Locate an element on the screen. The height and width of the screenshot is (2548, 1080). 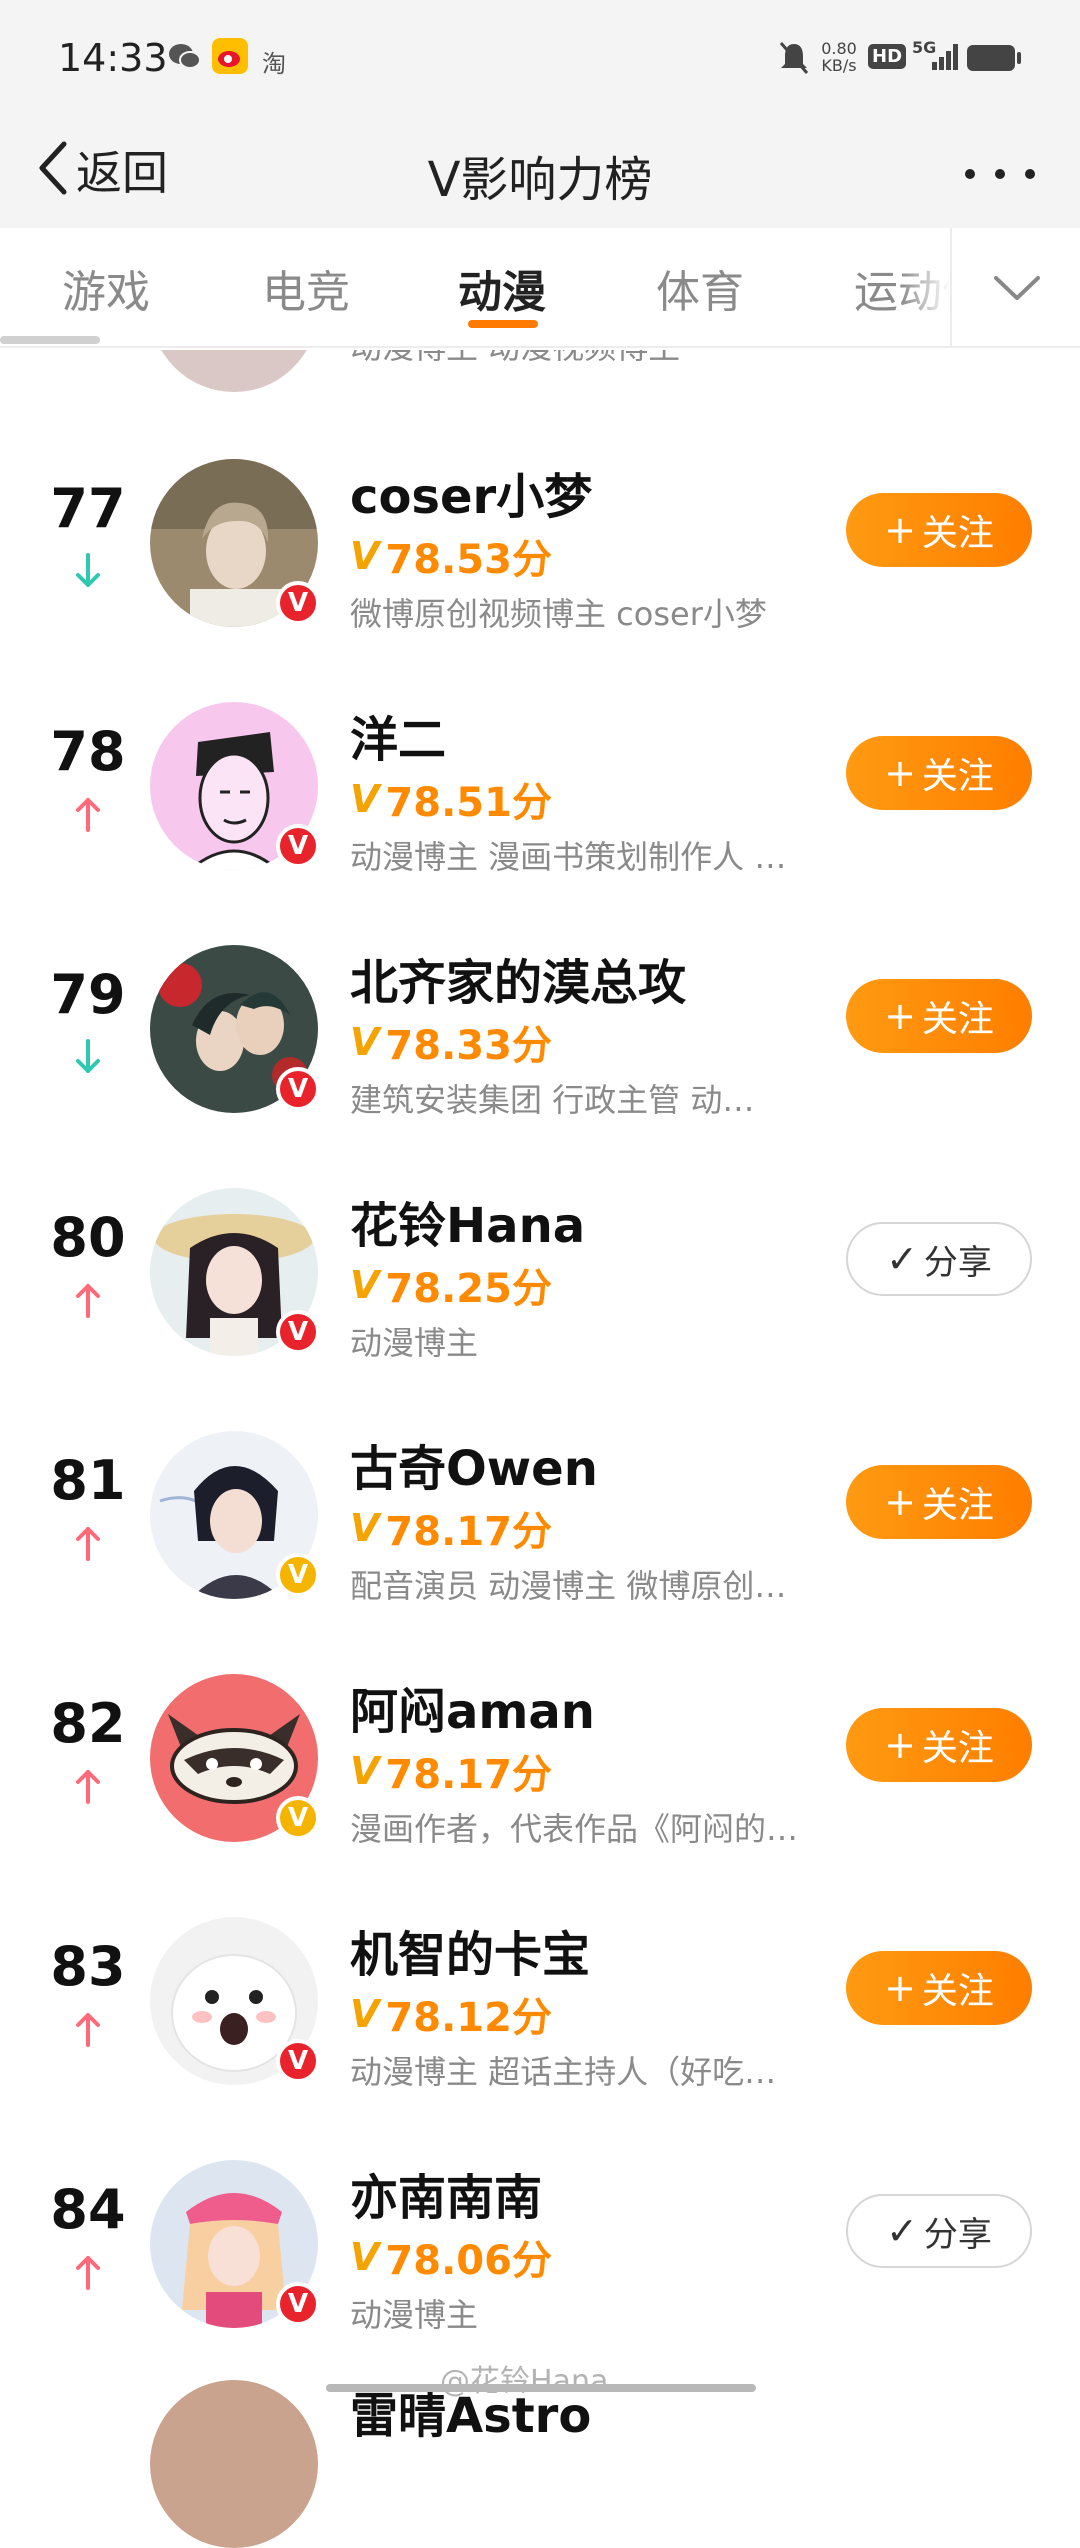
tab-games: 游戏 is located at coordinates (106, 288).